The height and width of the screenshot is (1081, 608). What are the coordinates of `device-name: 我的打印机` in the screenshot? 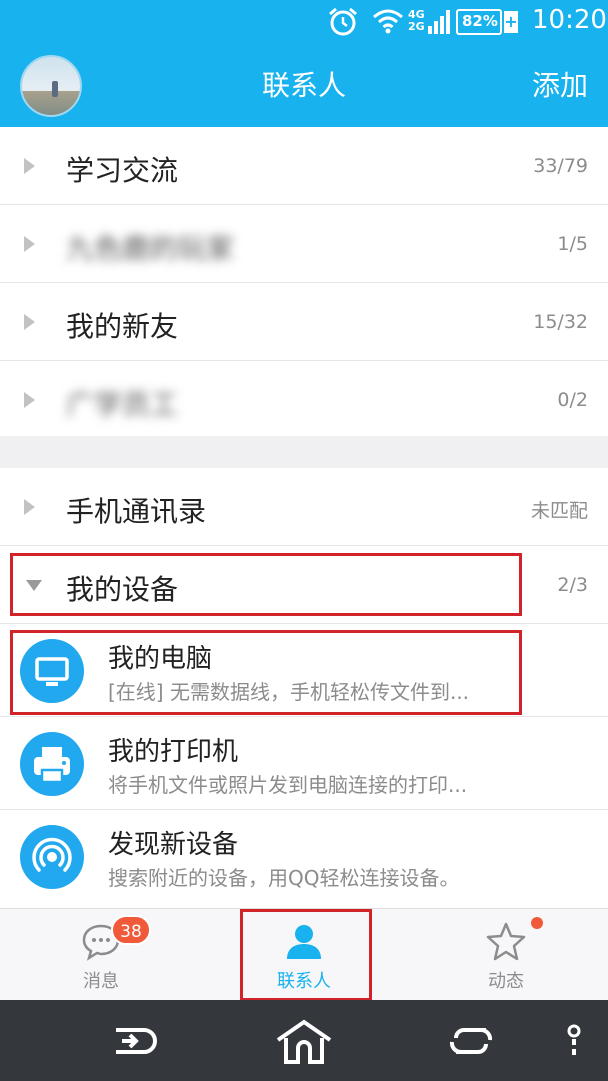 It's located at (173, 752).